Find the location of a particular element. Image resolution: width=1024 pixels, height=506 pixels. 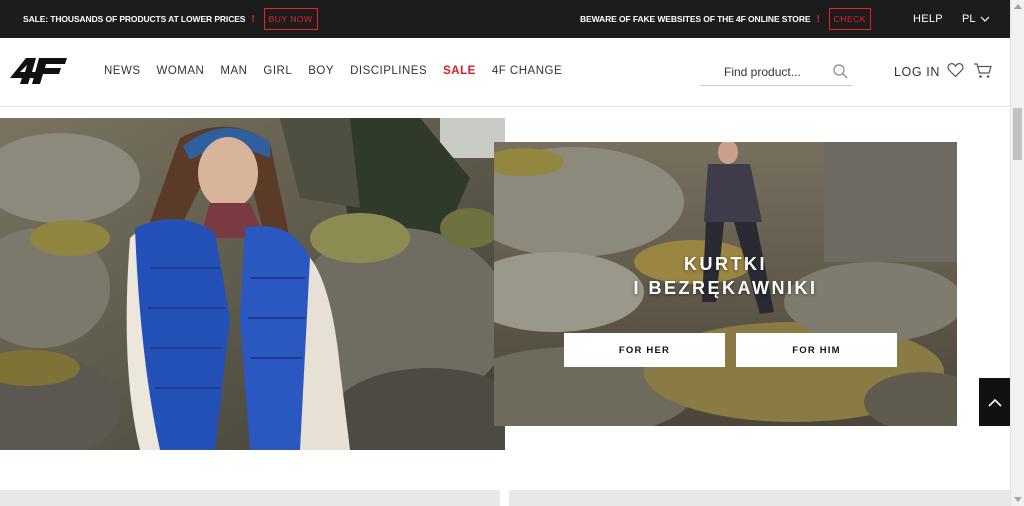

nav-boy: BOY is located at coordinates (321, 71).